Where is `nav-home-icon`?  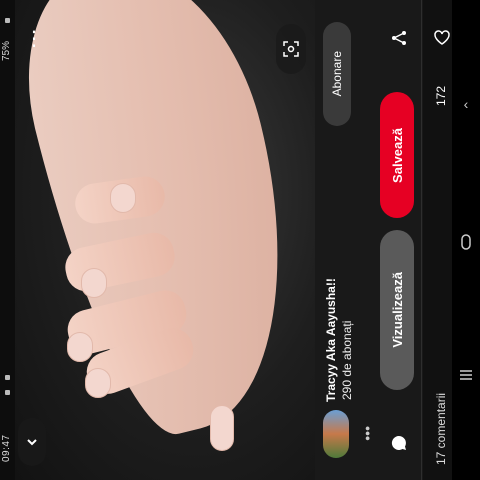 nav-home-icon is located at coordinates (466, 242).